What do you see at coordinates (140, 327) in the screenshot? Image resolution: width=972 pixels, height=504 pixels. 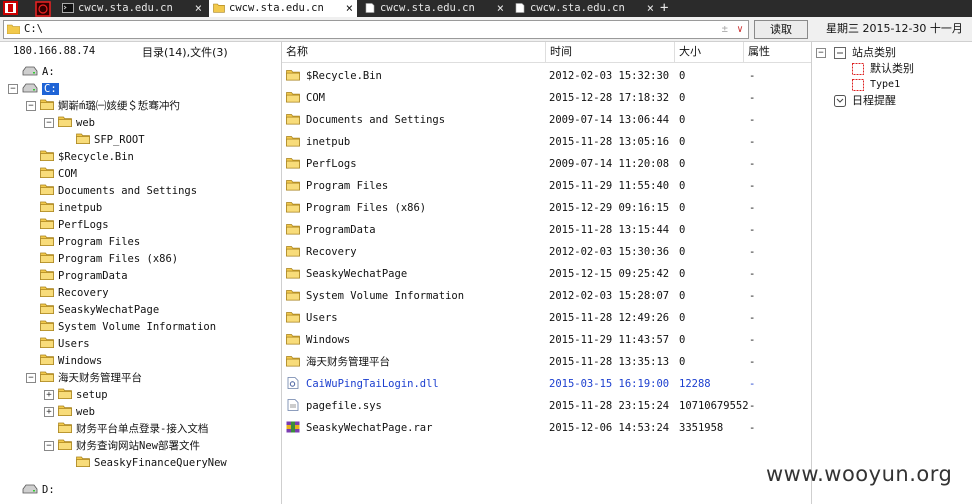 I see `tree-folder: System Volume Information` at bounding box center [140, 327].